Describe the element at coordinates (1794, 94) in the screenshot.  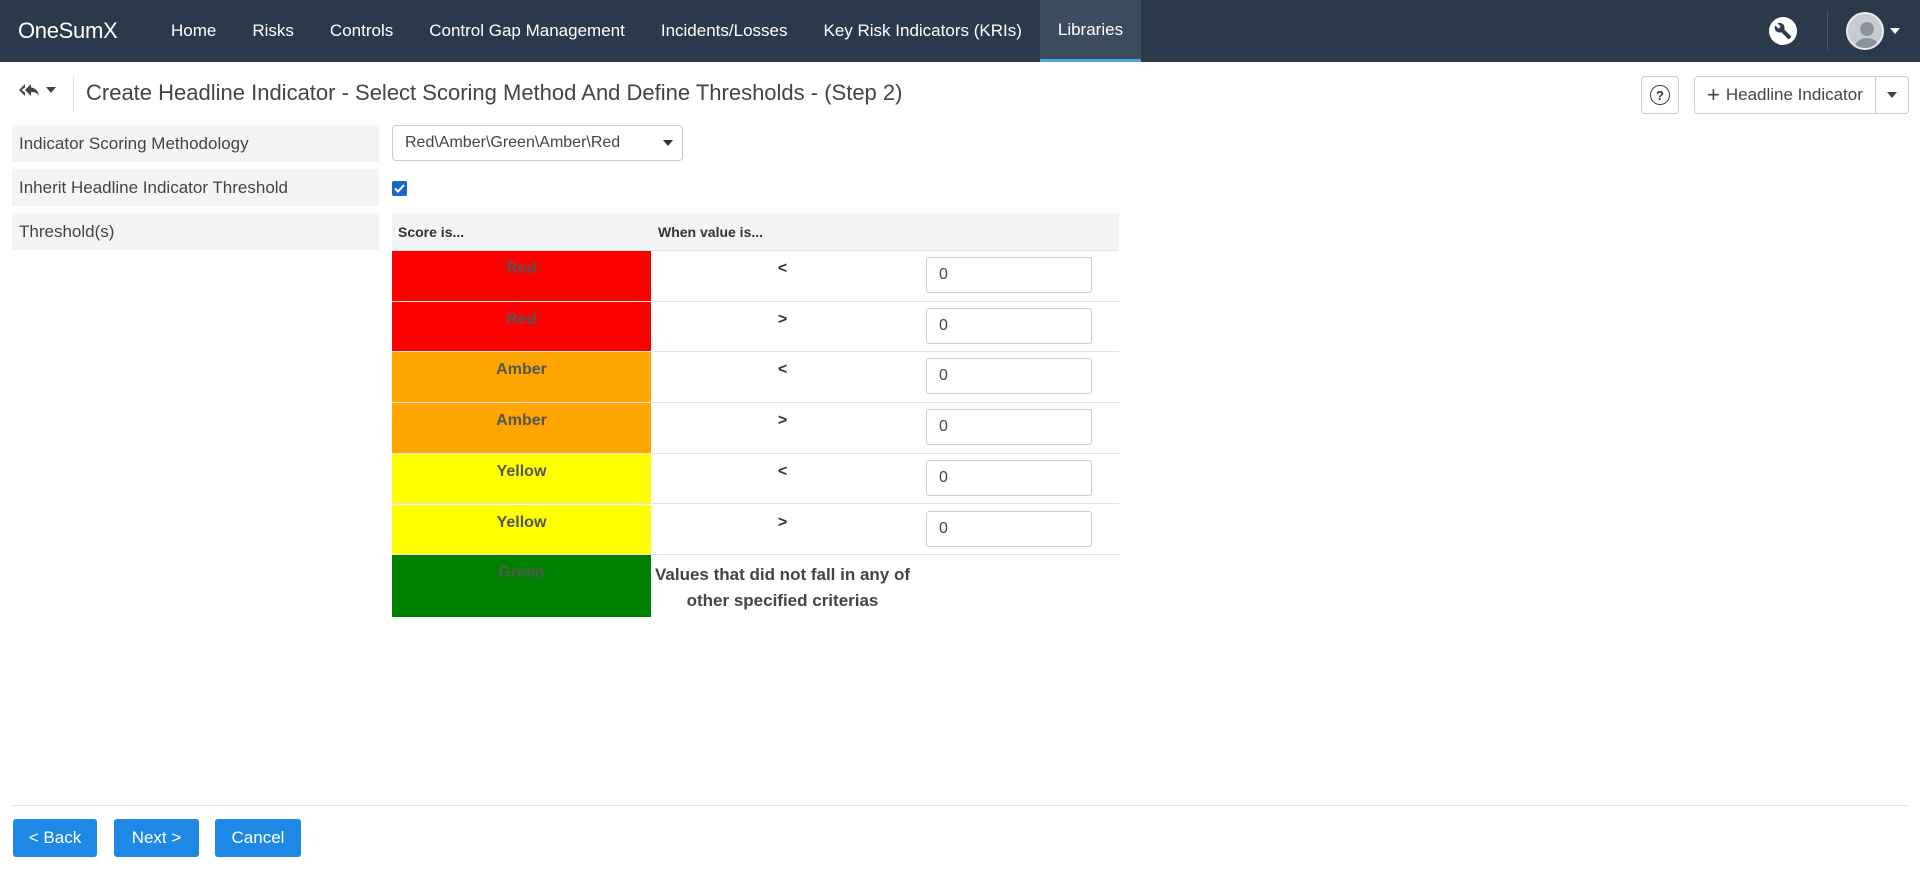
I see `add-button-label: Headline Indicator` at that location.